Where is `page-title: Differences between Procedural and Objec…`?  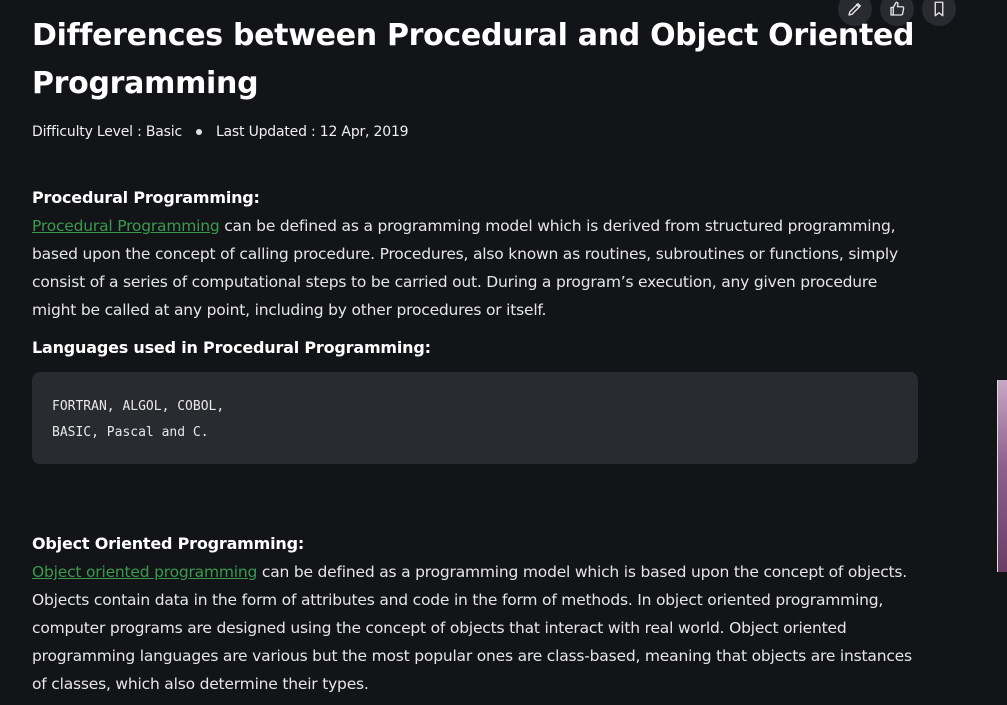 page-title: Differences between Procedural and Objec… is located at coordinates (473, 59).